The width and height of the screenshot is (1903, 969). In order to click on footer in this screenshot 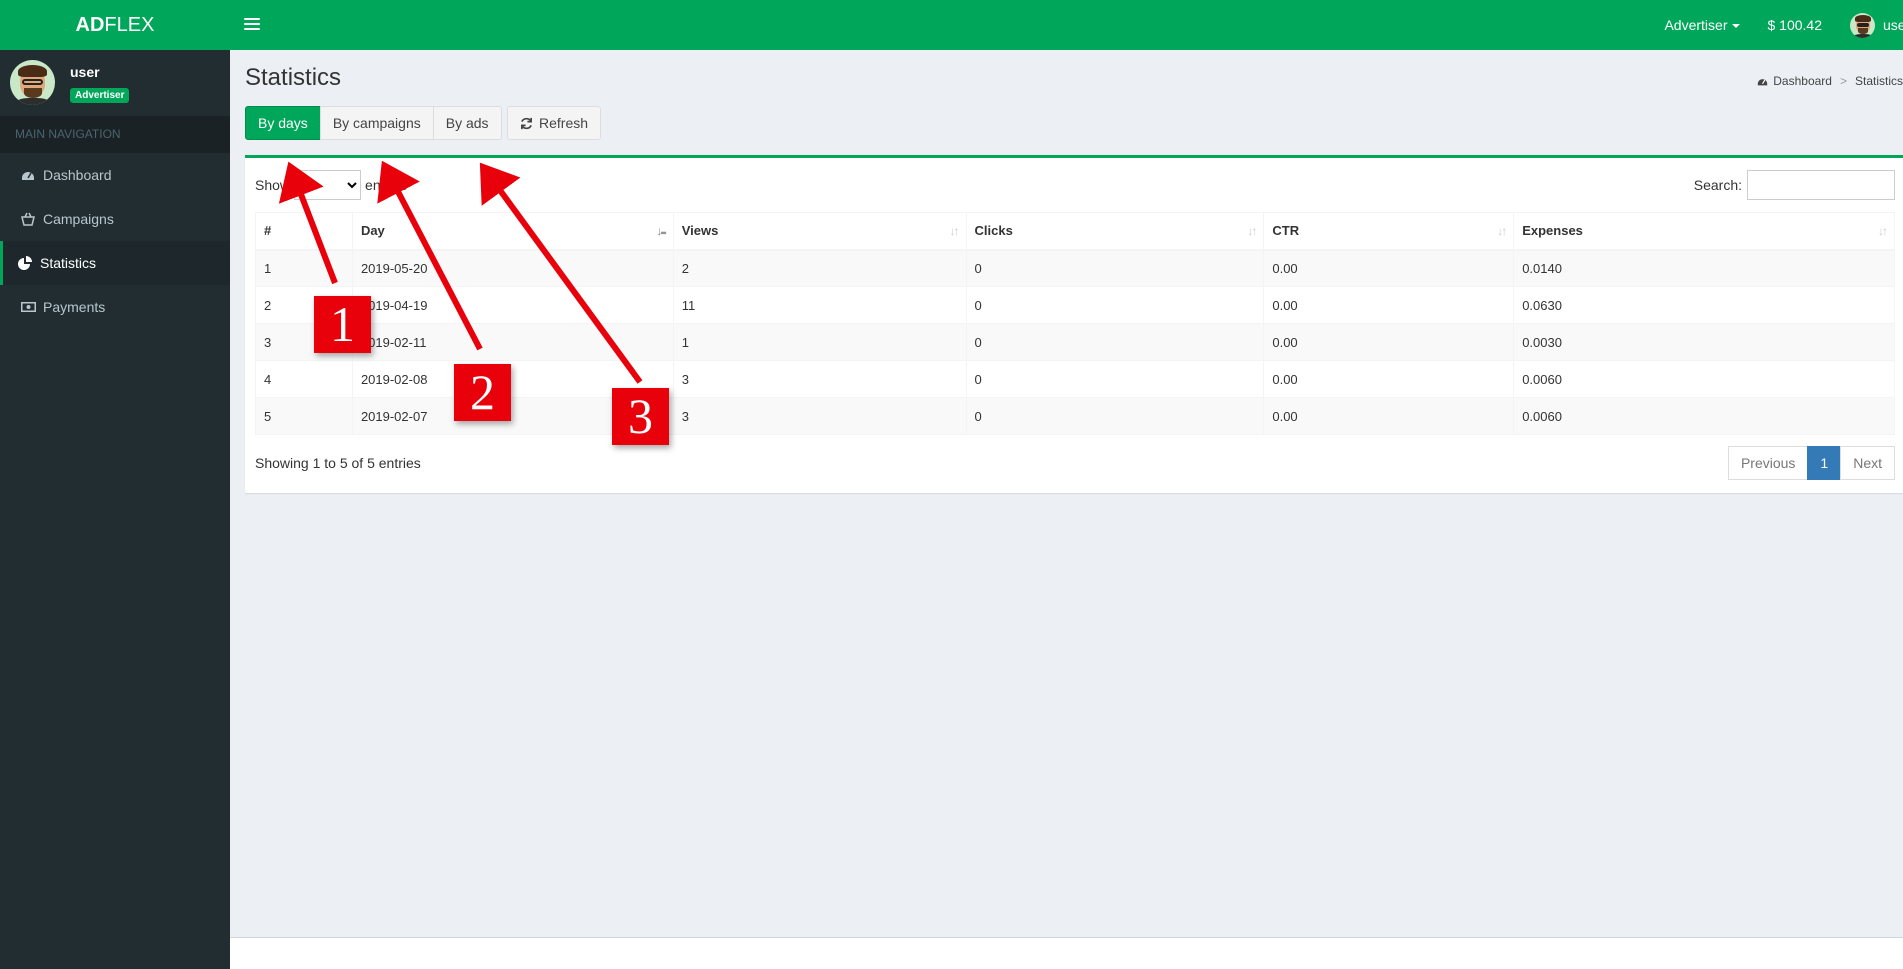, I will do `click(1066, 953)`.